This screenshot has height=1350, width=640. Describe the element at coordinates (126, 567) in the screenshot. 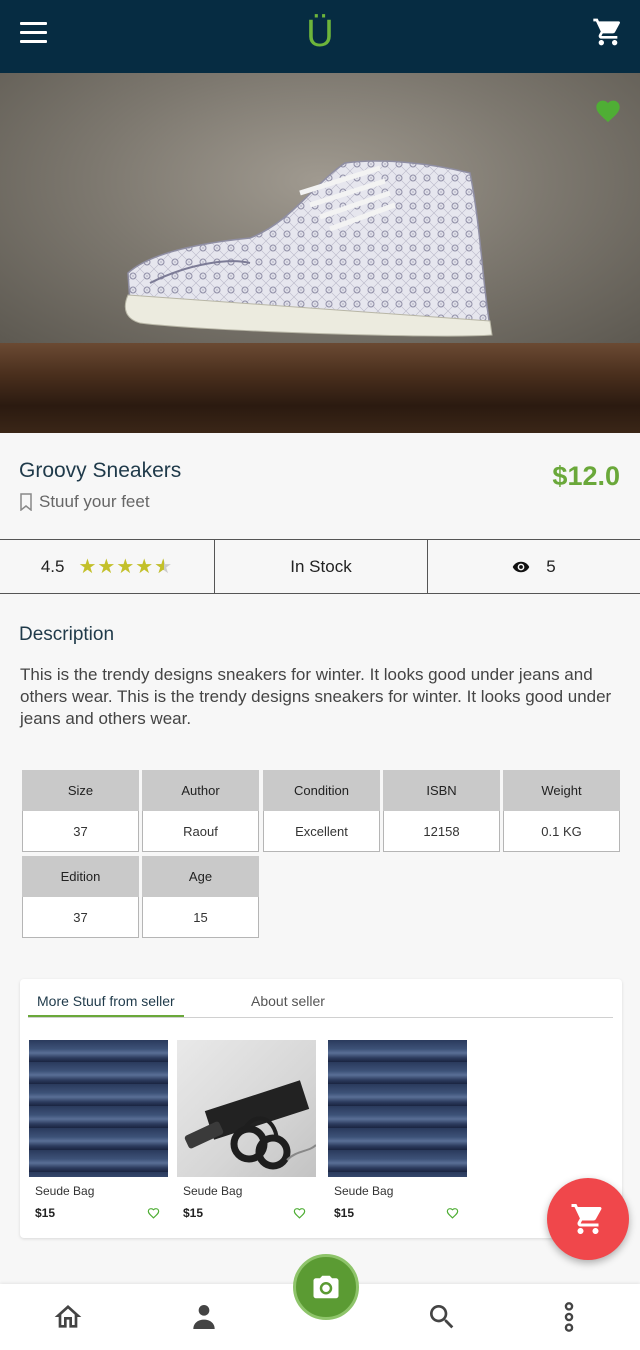

I see `star-rating-icon: ★★★★★★` at that location.